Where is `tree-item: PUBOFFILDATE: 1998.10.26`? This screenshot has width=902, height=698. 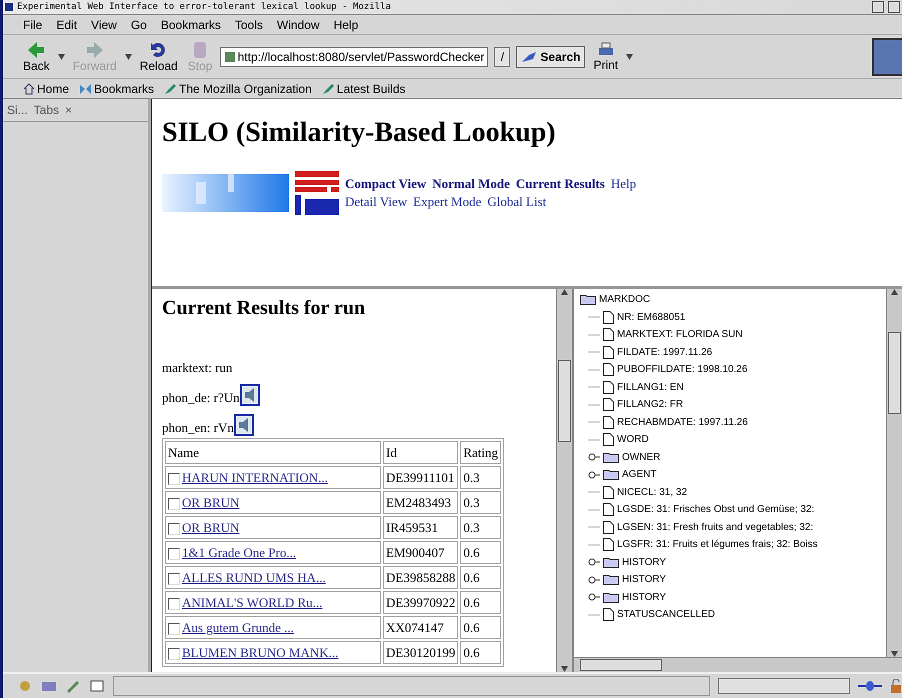
tree-item: PUBOFFILDATE: 1998.10.26 is located at coordinates (682, 370).